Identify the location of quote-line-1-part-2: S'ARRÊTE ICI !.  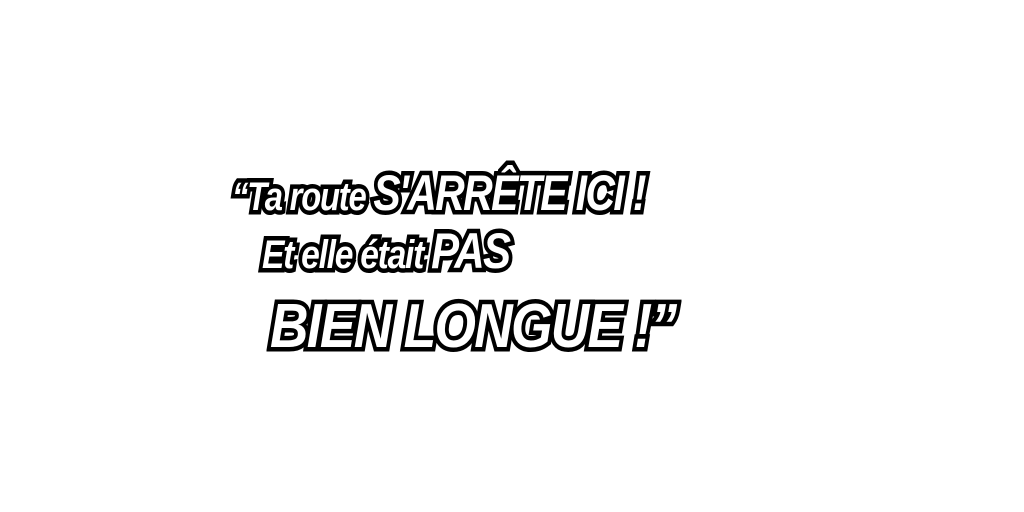
(510, 193).